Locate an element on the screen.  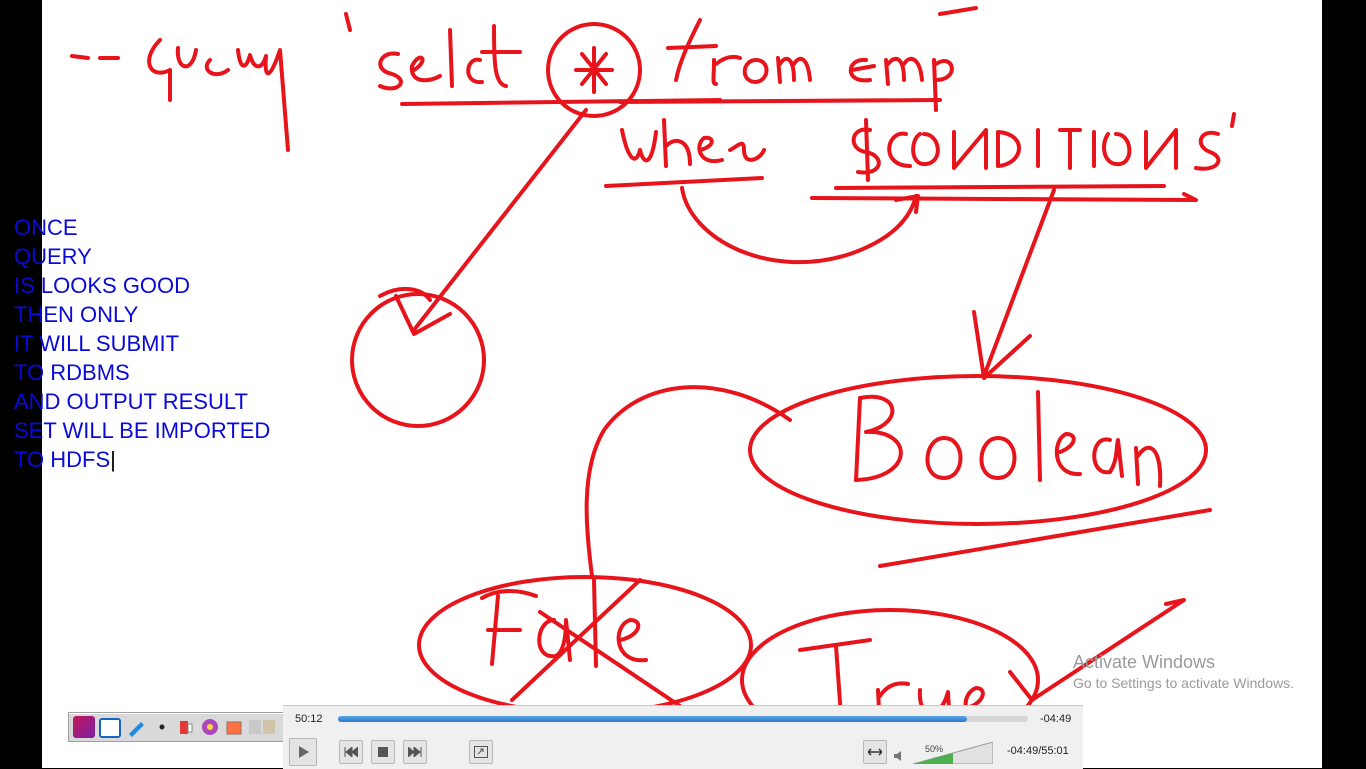
ink-word-select is located at coordinates (450, 57).